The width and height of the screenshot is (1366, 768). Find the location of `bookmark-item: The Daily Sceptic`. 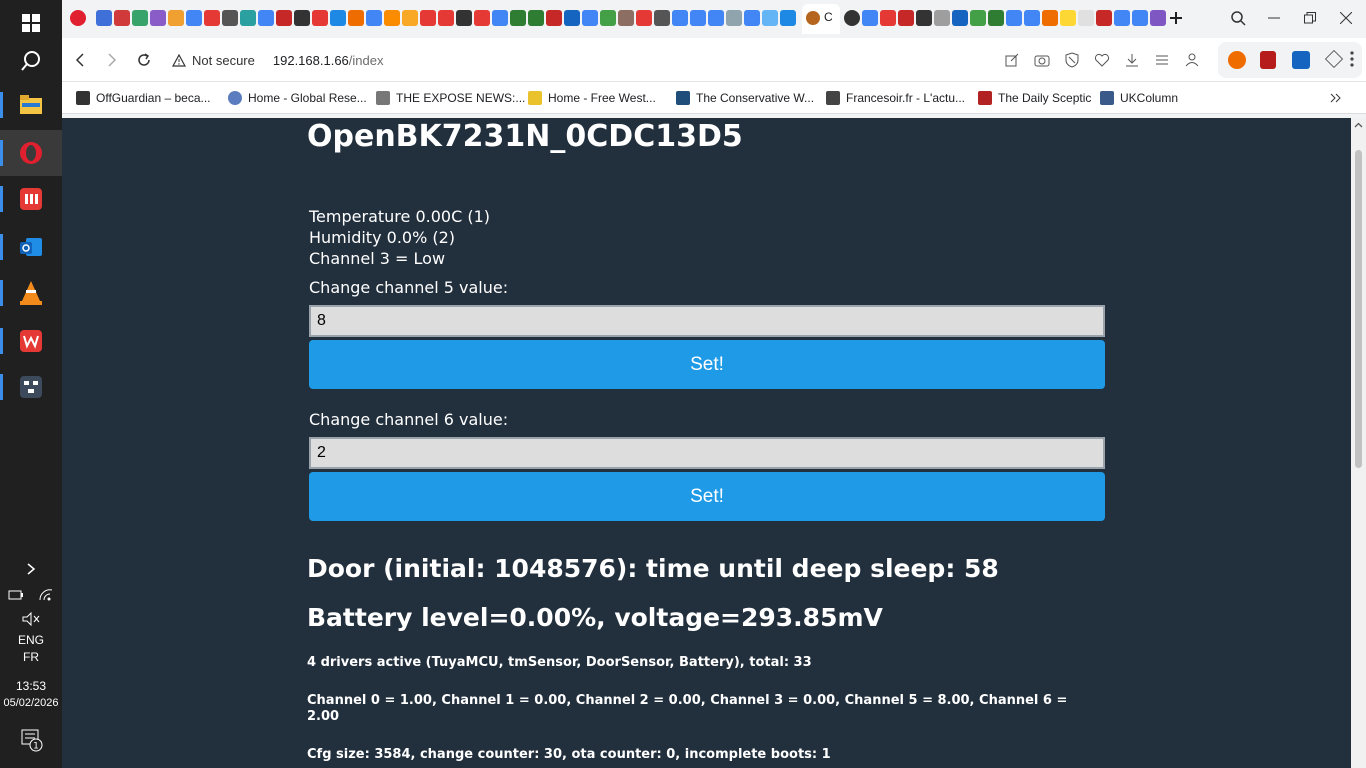

bookmark-item: The Daily Sceptic is located at coordinates (1034, 98).